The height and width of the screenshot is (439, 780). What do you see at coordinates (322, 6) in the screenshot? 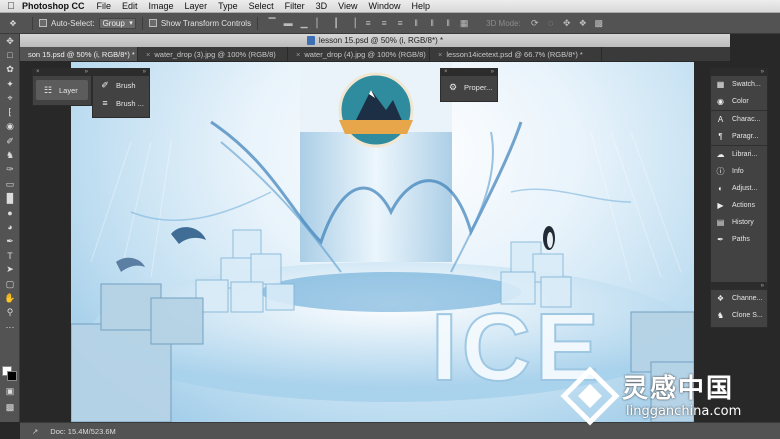
I see `menu-3d: 3D` at bounding box center [322, 6].